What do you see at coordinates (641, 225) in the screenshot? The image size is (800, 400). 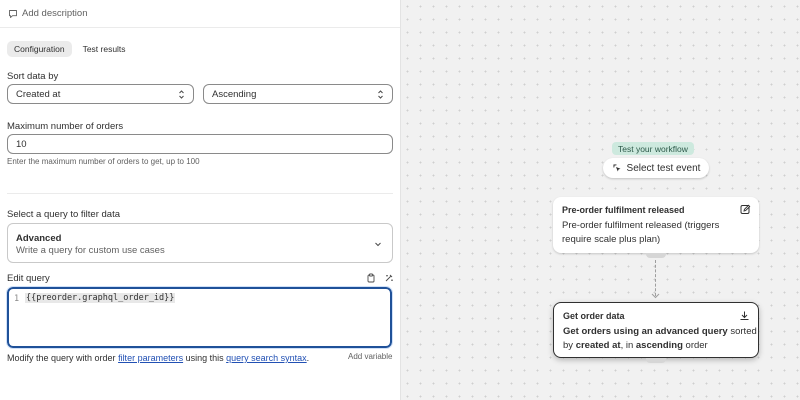 I see `trigger-node-desc-1: Pre-order fulfilment released (triggers` at bounding box center [641, 225].